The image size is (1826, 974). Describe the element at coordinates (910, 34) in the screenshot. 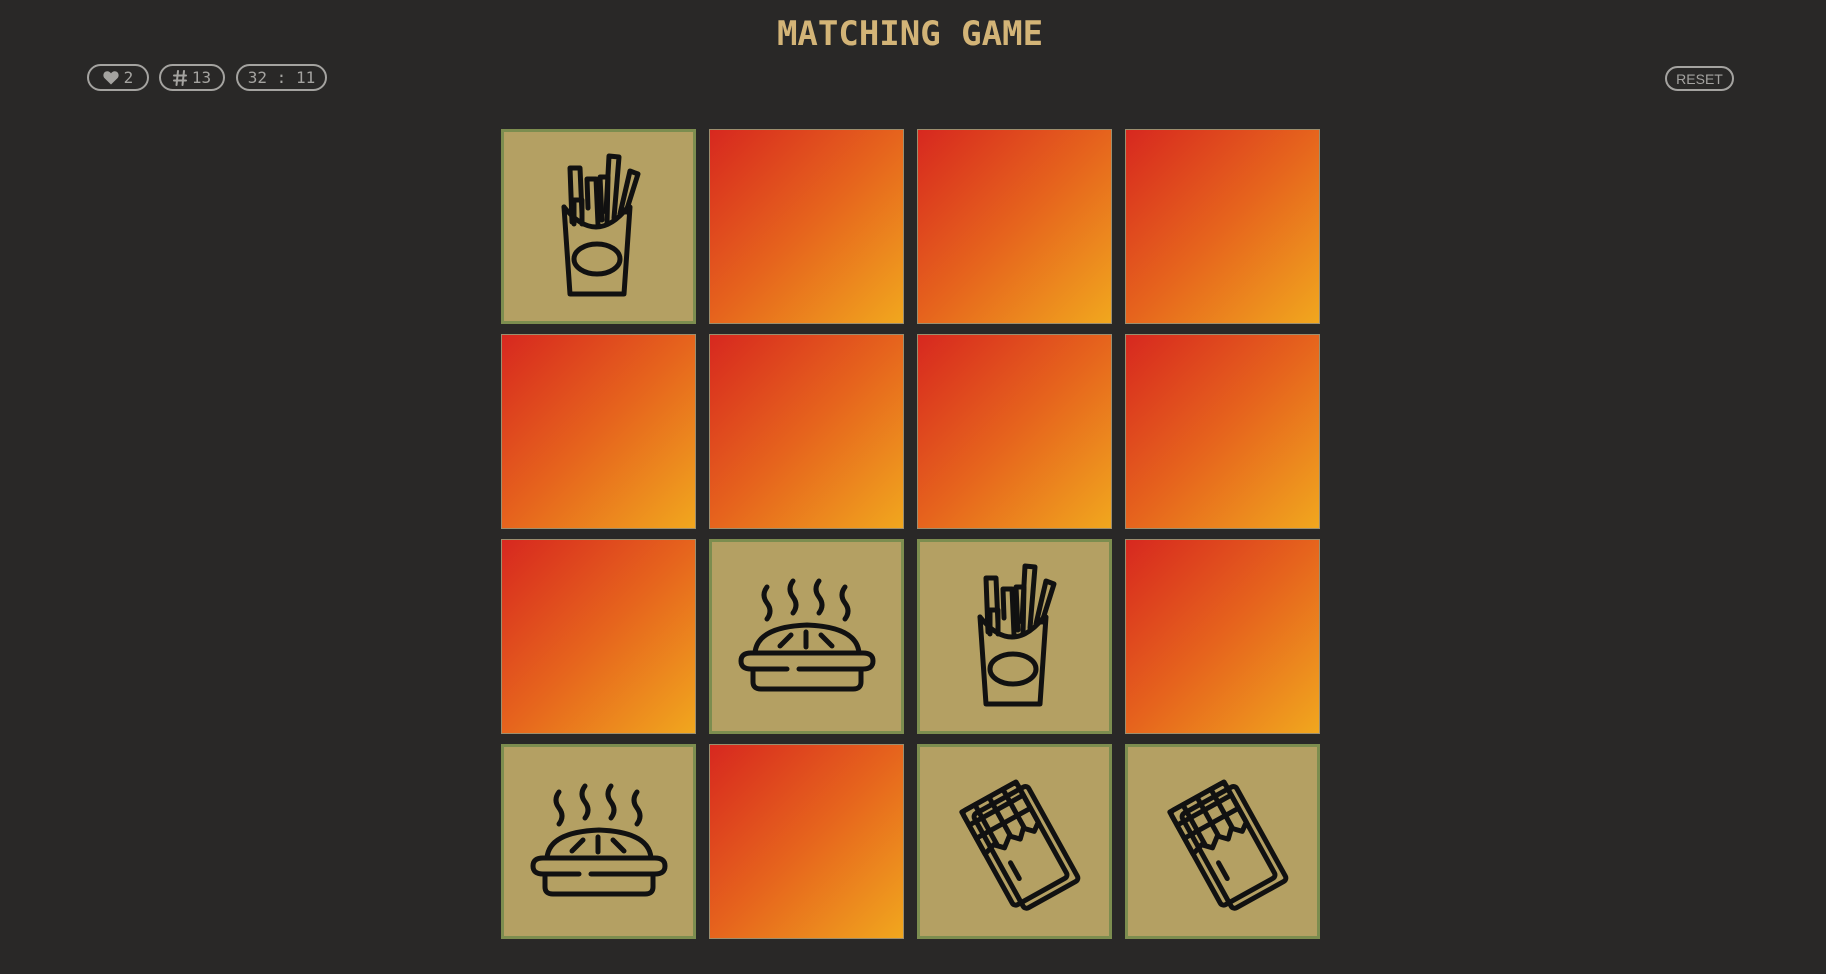

I see `page-title: MATCHING GAME` at that location.